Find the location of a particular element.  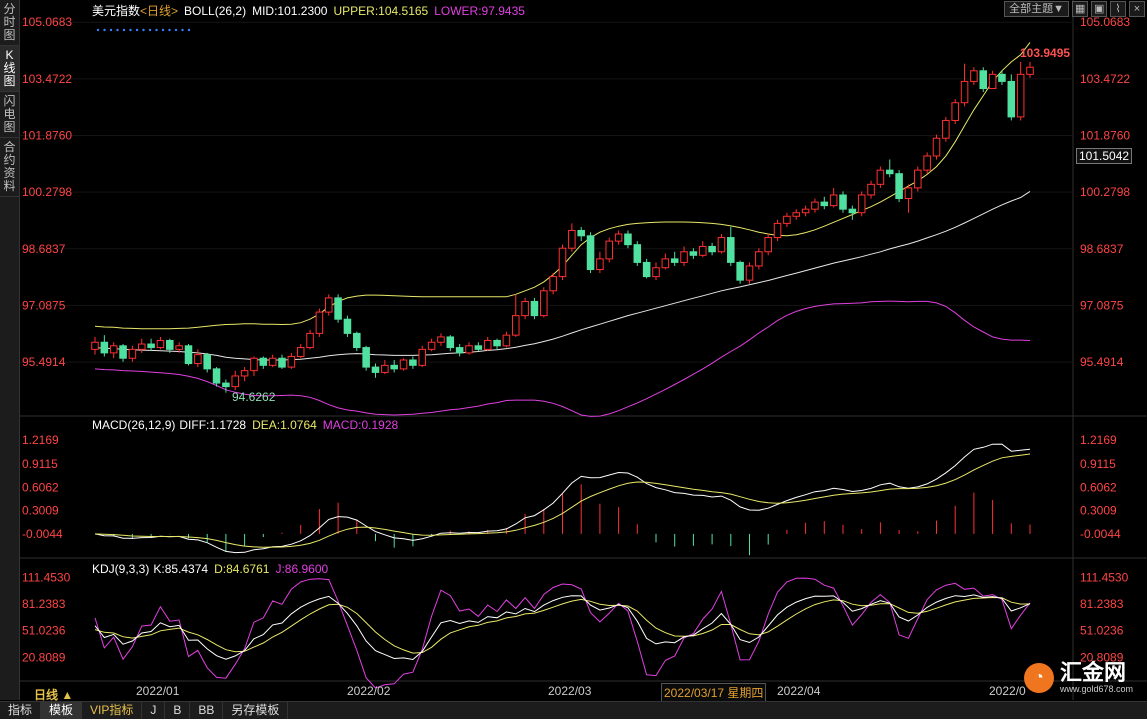

bottom-tab-4: B is located at coordinates (178, 710).